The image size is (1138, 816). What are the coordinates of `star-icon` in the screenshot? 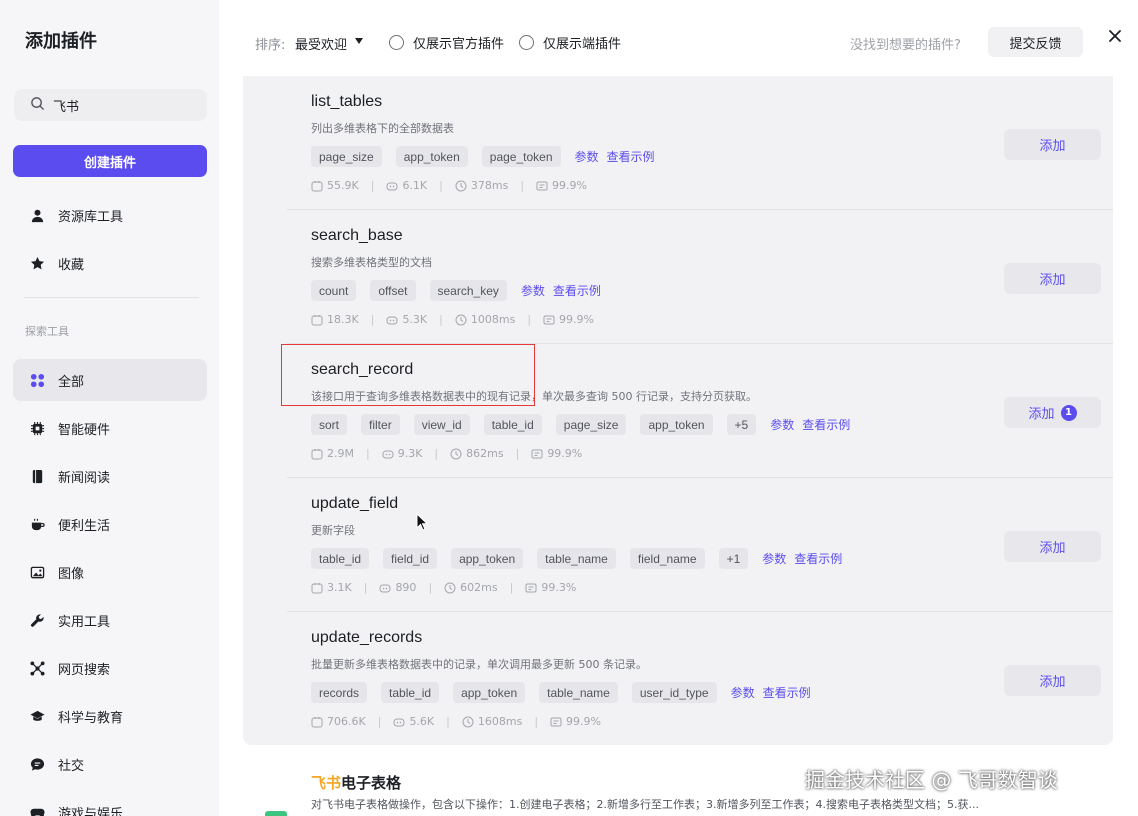 It's located at (37, 263).